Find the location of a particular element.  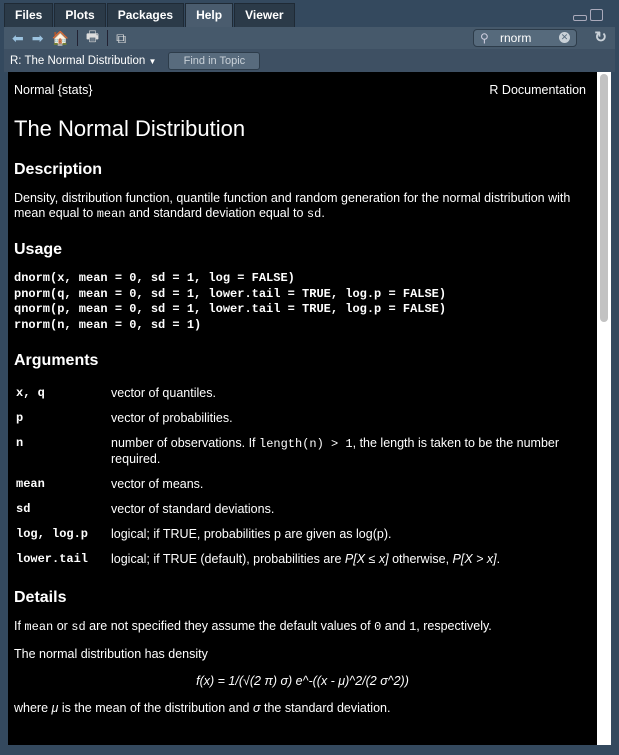

section-details: Details is located at coordinates (40, 597).